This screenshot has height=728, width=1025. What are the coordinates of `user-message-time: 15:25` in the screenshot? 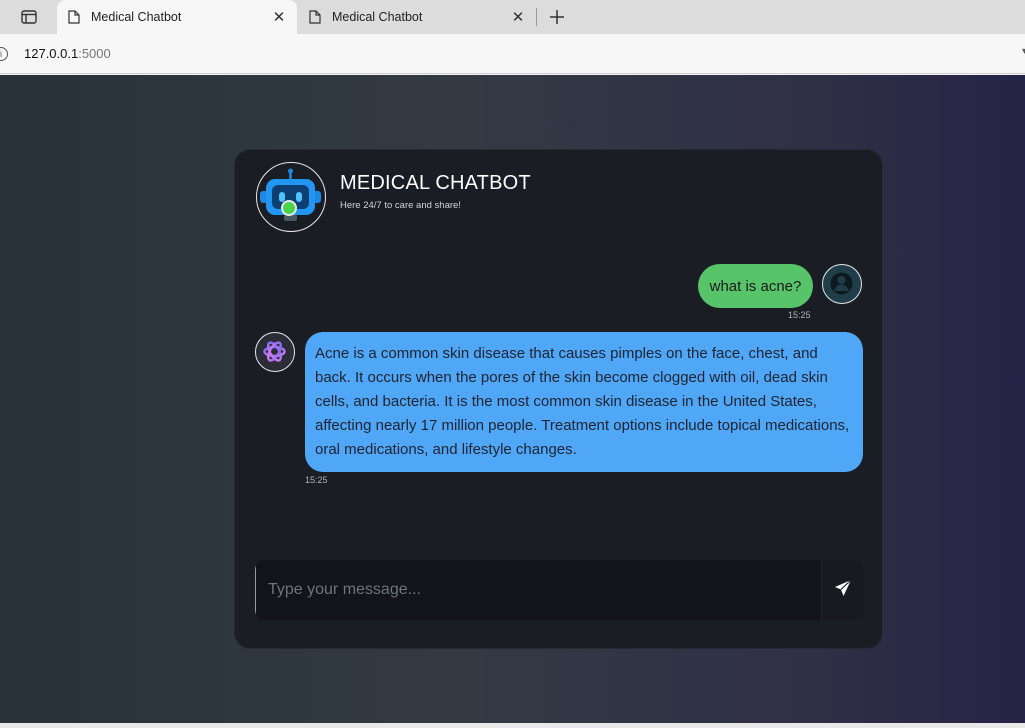 It's located at (799, 315).